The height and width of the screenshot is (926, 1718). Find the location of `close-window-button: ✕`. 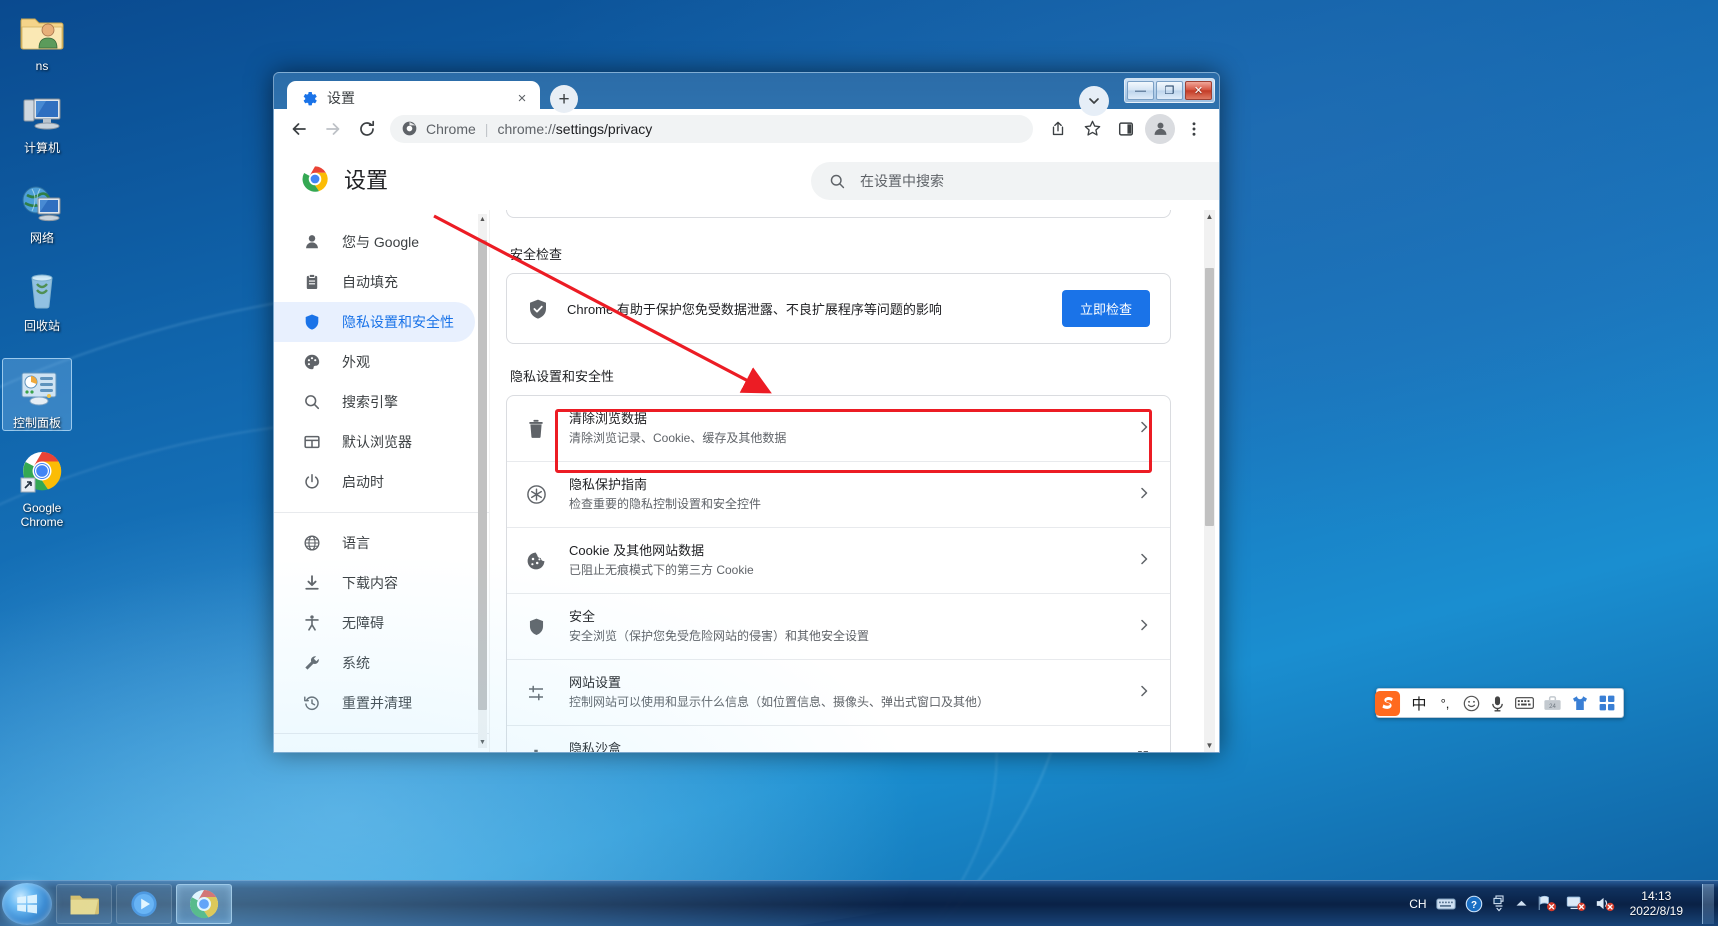

close-window-button: ✕ is located at coordinates (1198, 90).